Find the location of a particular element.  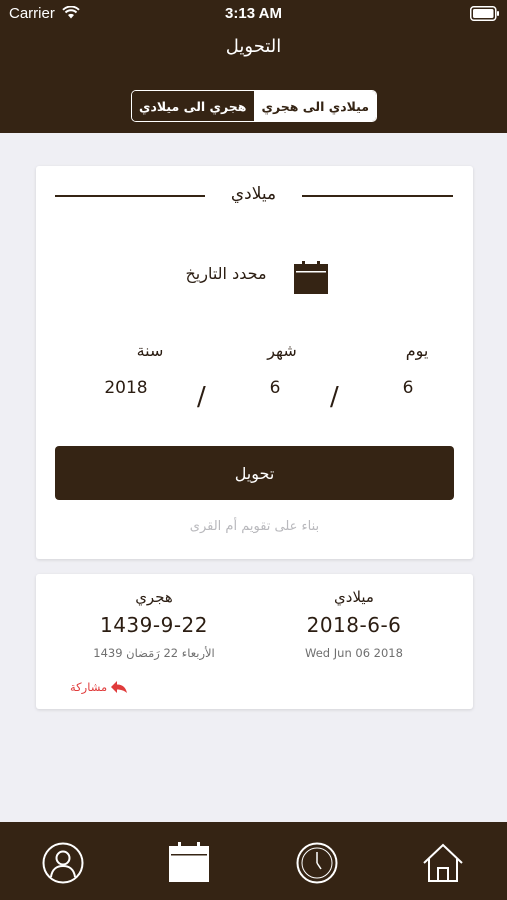

tab-bar is located at coordinates (253, 861).